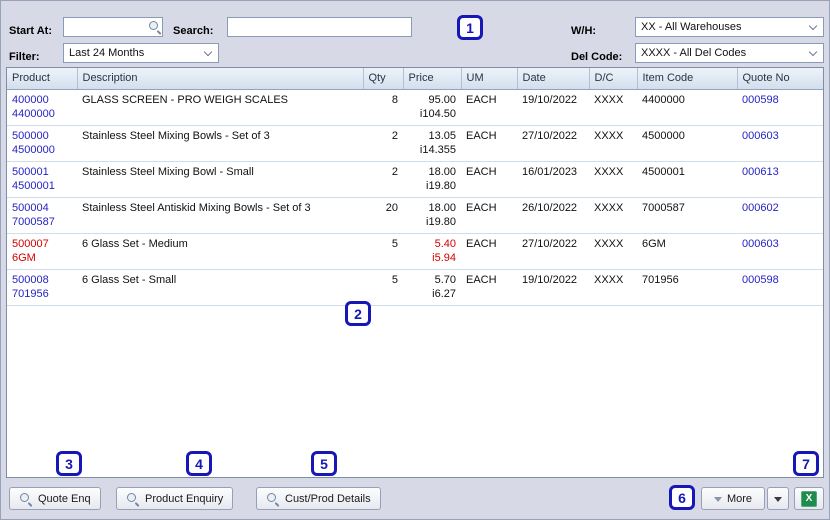  What do you see at coordinates (358, 313) in the screenshot?
I see `annotation-badge-2: 2` at bounding box center [358, 313].